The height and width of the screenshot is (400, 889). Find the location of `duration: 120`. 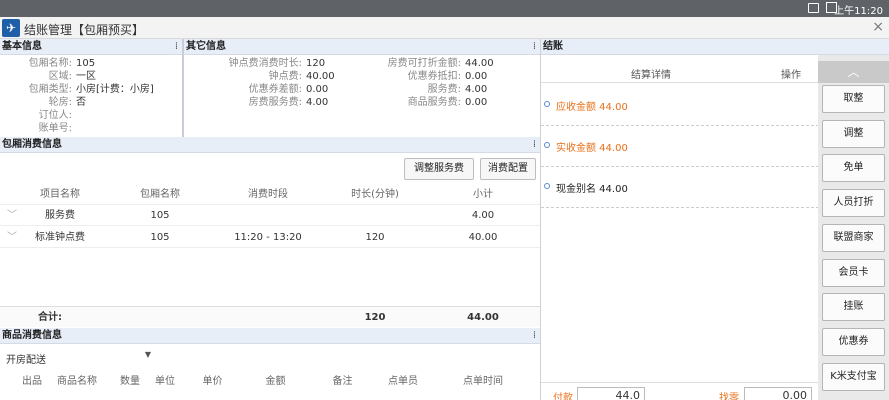

duration: 120 is located at coordinates (375, 237).